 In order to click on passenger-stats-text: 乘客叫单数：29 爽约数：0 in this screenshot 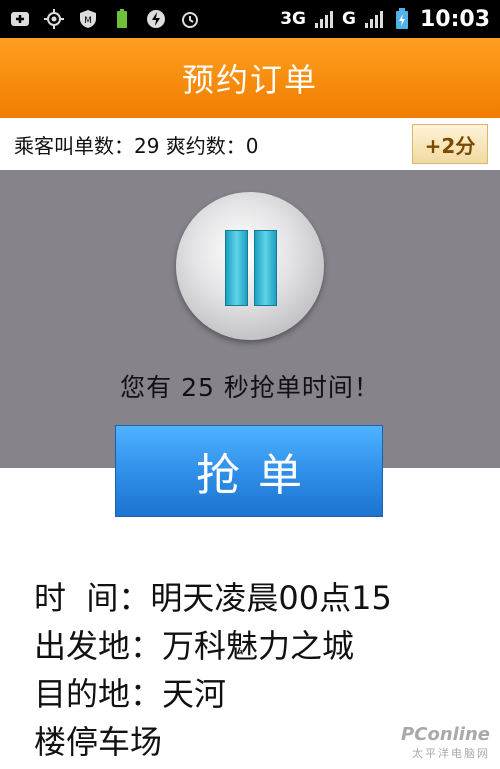, I will do `click(136, 145)`.